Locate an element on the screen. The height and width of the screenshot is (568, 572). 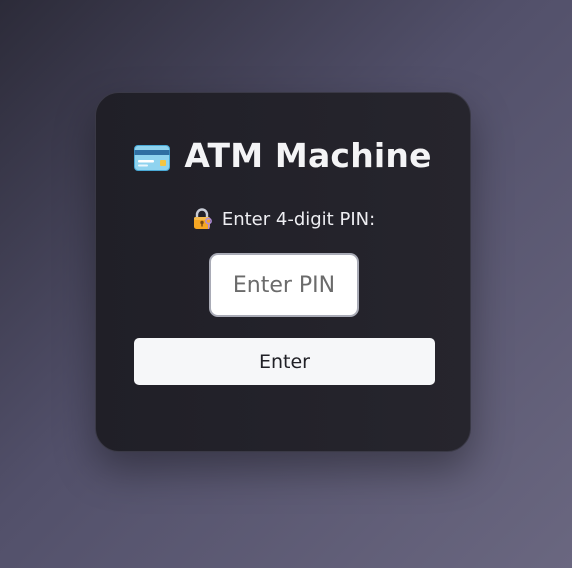
enter-button: Enter is located at coordinates (284, 361).